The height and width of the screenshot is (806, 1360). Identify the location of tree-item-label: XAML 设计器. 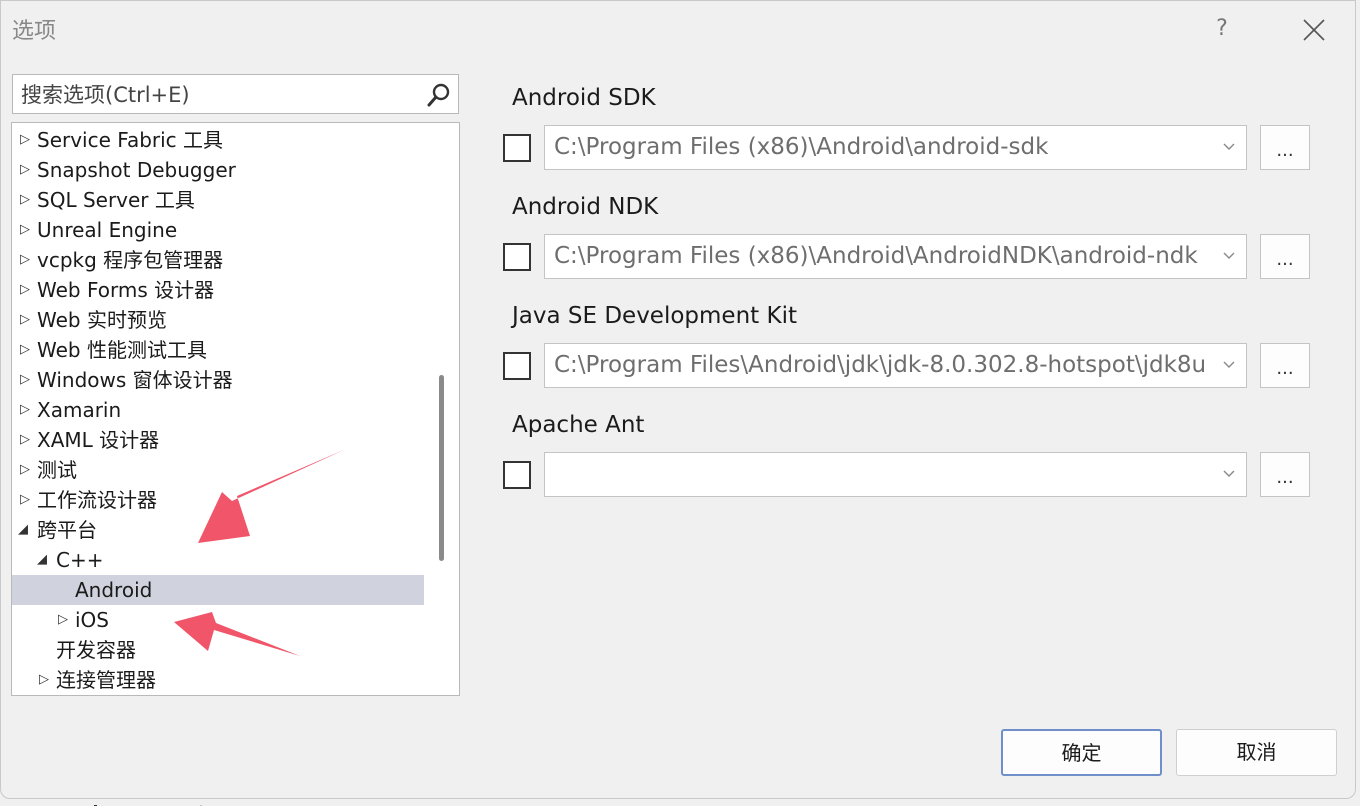
(98, 440).